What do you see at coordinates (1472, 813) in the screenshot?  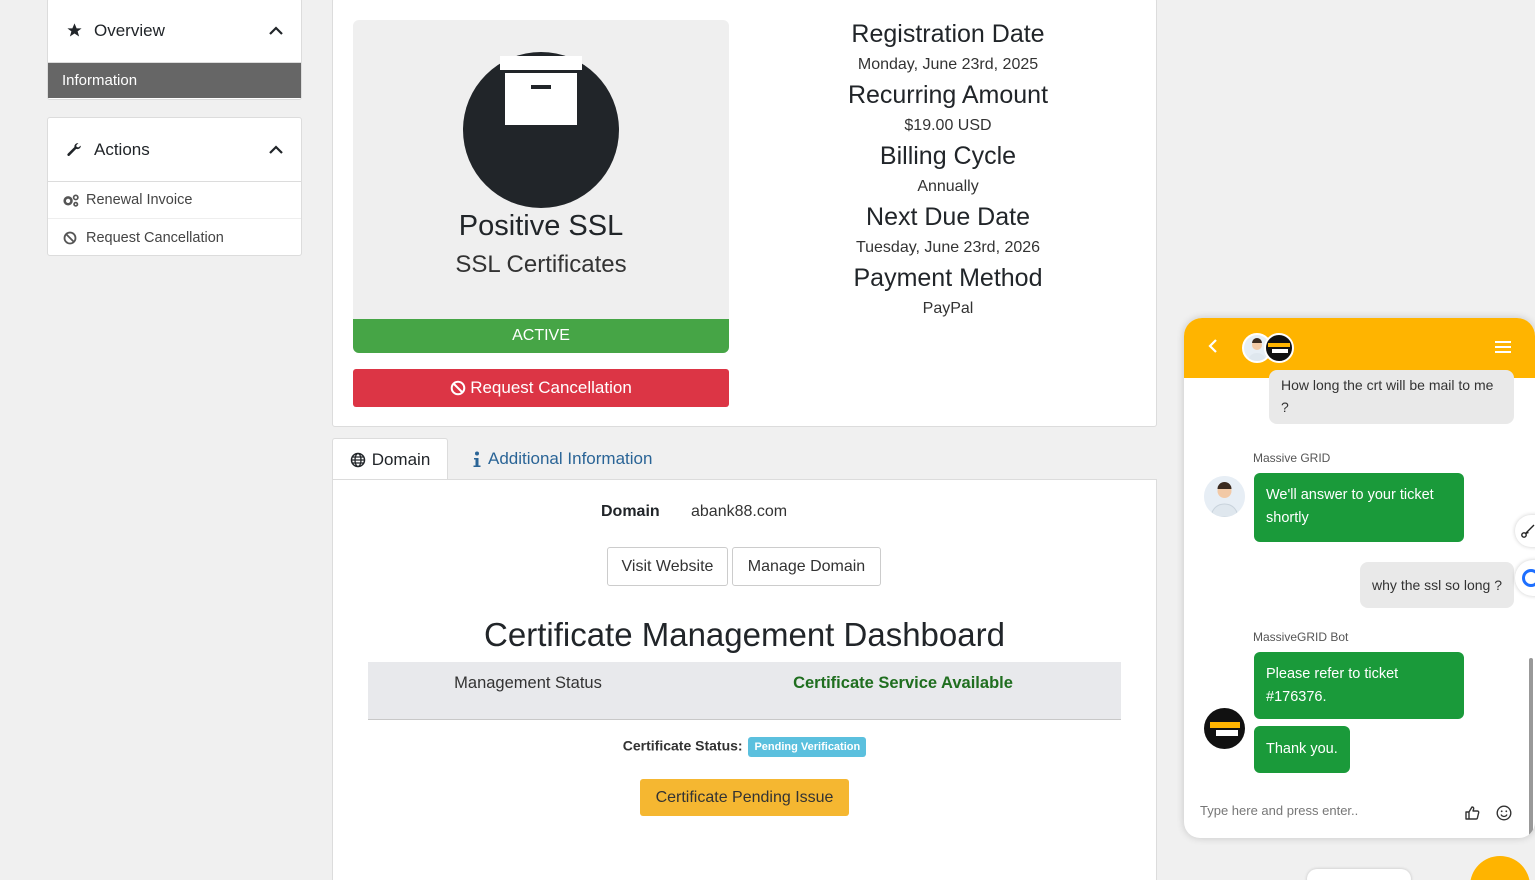 I see `thumbs-up-icon` at bounding box center [1472, 813].